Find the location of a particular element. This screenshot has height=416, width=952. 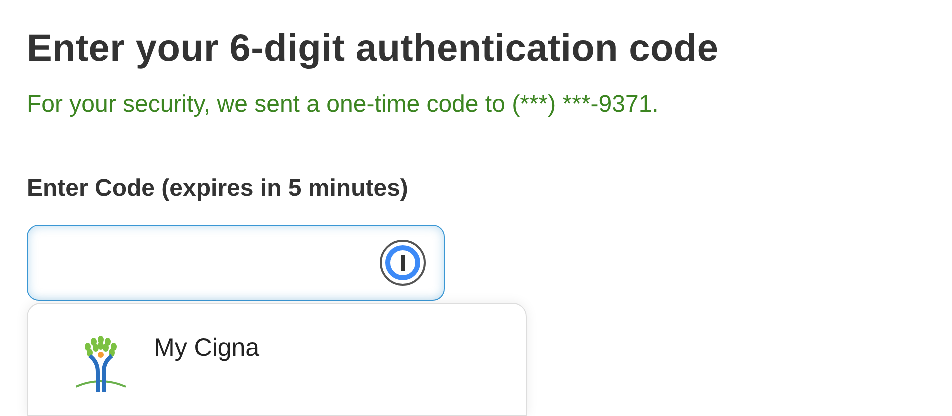

suggestion-title: My Cigna is located at coordinates (207, 348).